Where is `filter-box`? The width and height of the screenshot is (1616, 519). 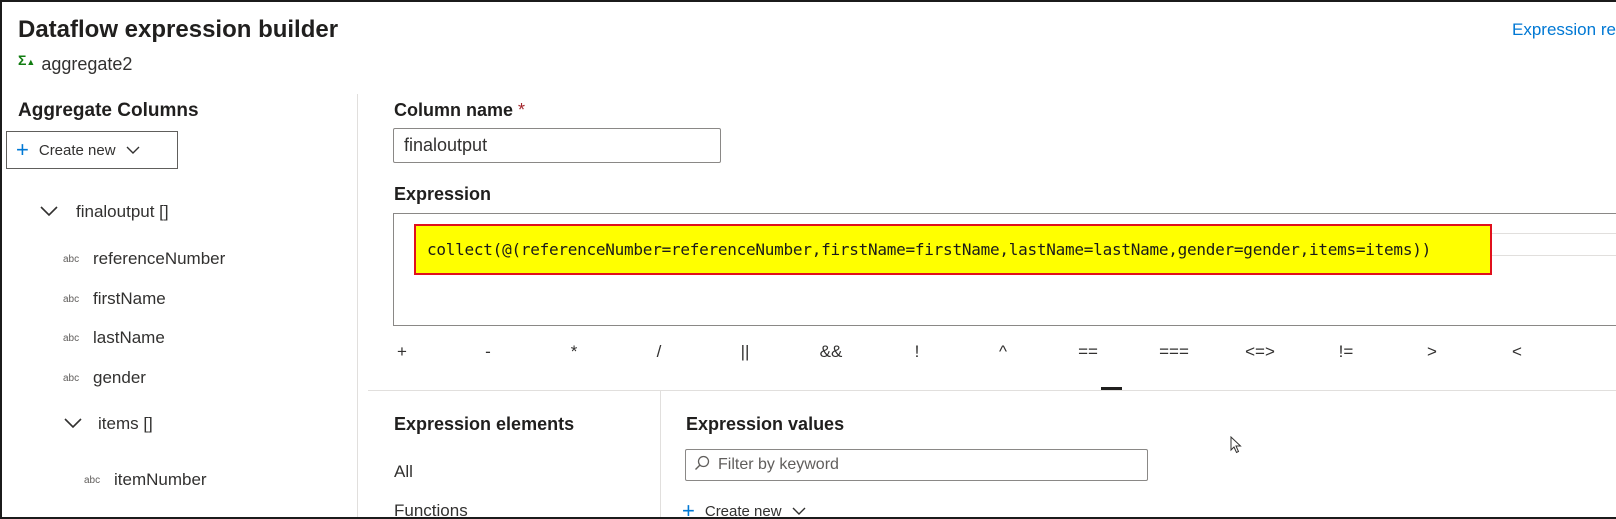
filter-box is located at coordinates (916, 465).